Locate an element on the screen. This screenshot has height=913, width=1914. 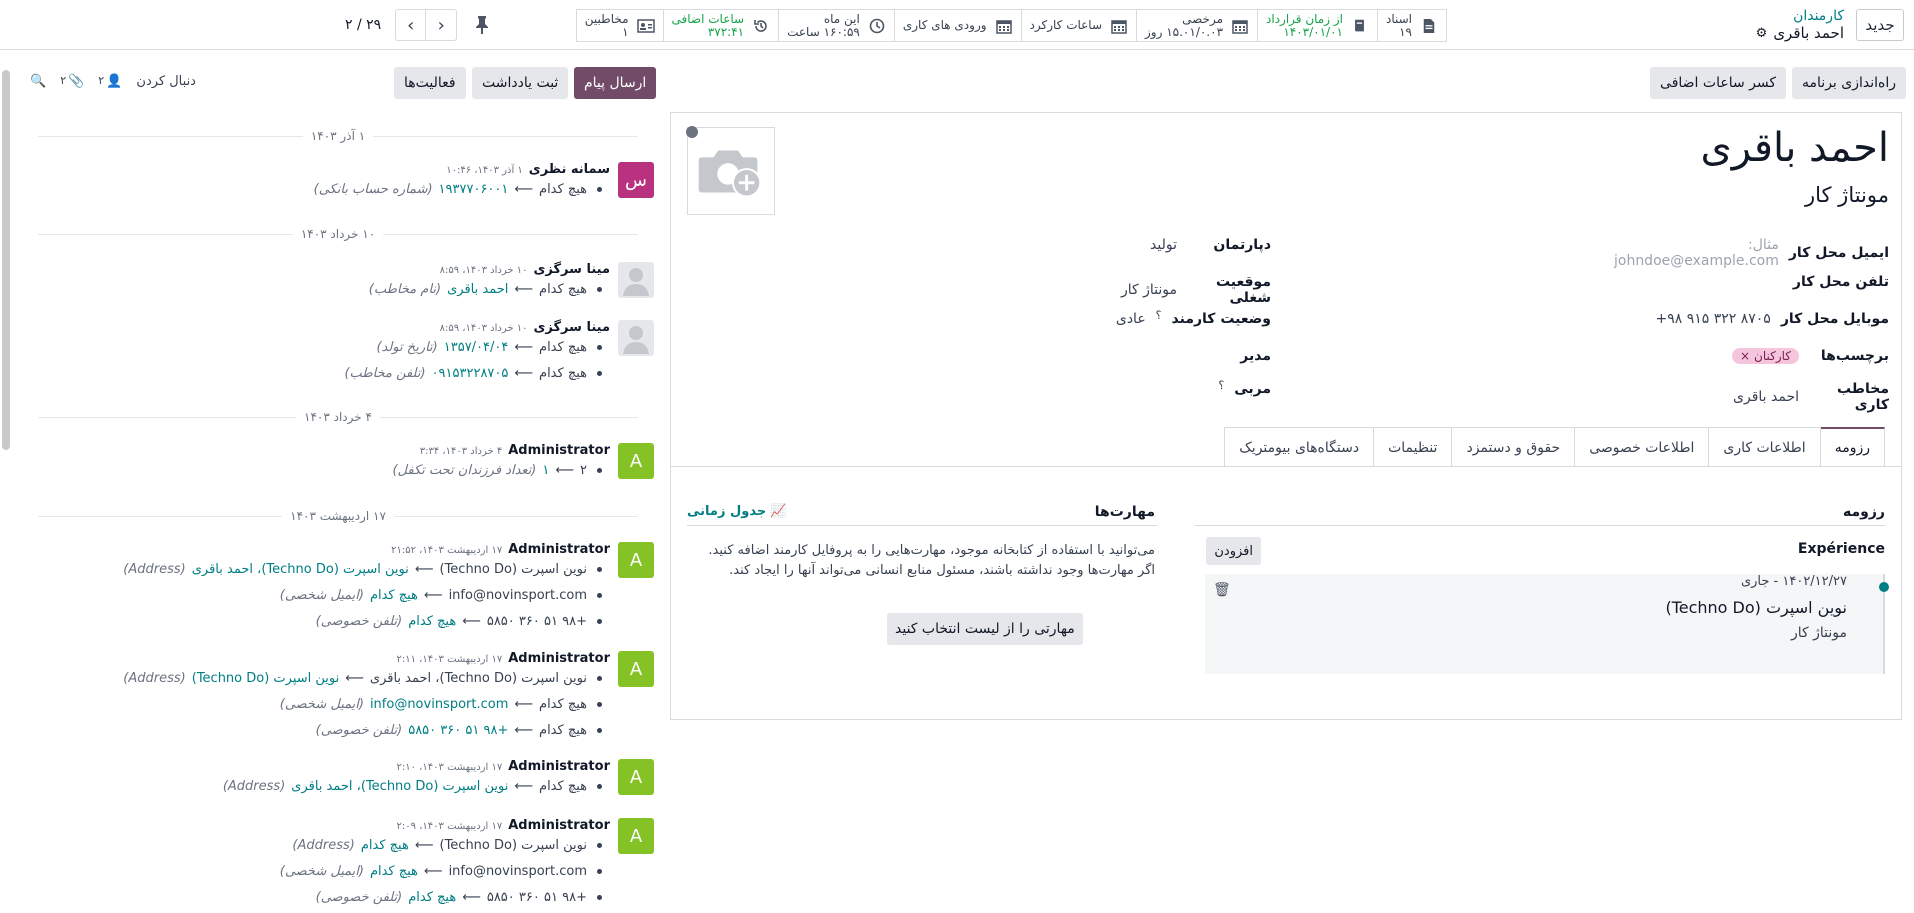
smart-button-0: اسناد ۱۹ is located at coordinates (1411, 25).